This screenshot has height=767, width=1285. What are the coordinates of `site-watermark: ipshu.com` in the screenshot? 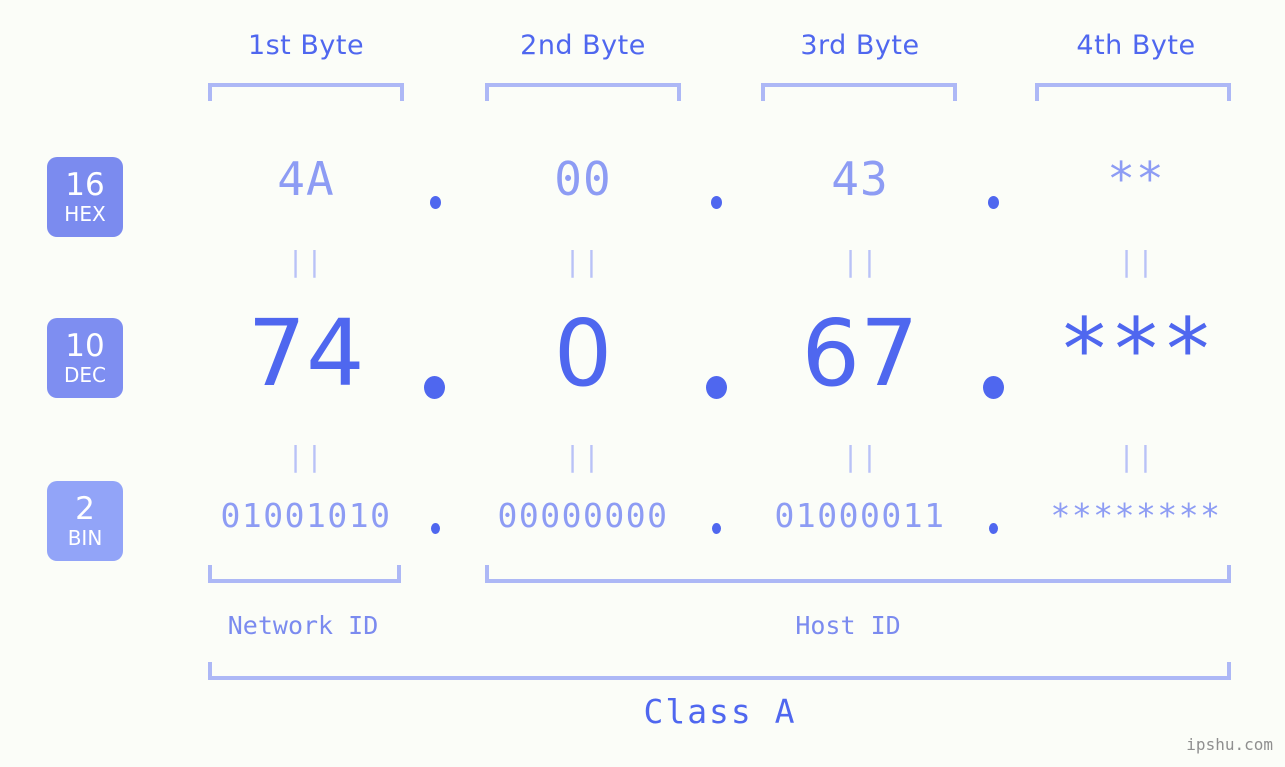 It's located at (1229, 744).